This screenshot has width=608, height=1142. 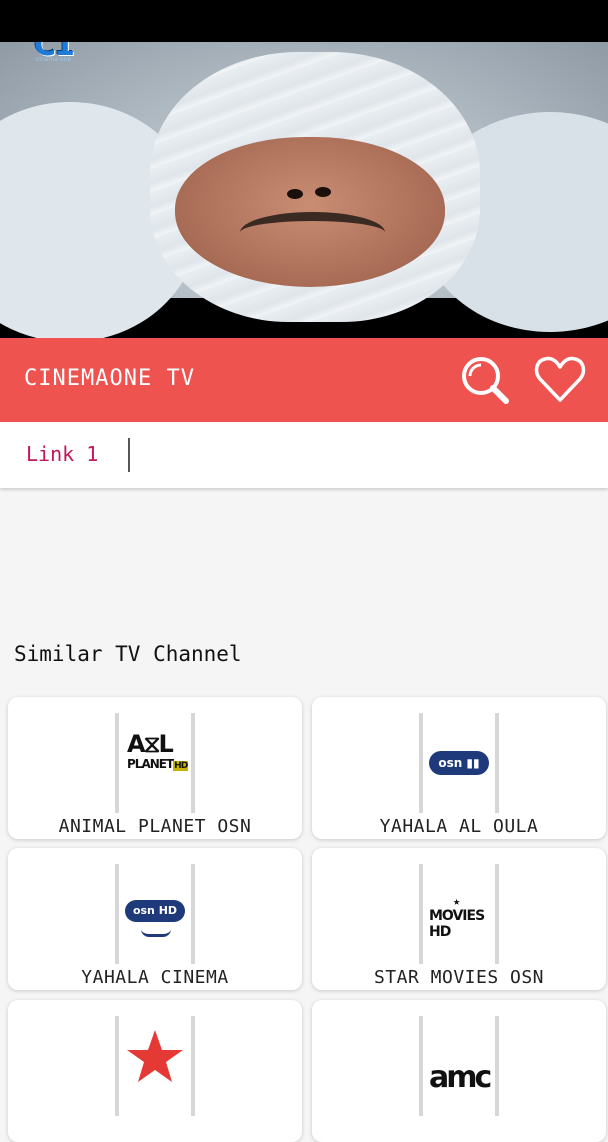 I want to click on heart-icon, so click(x=560, y=379).